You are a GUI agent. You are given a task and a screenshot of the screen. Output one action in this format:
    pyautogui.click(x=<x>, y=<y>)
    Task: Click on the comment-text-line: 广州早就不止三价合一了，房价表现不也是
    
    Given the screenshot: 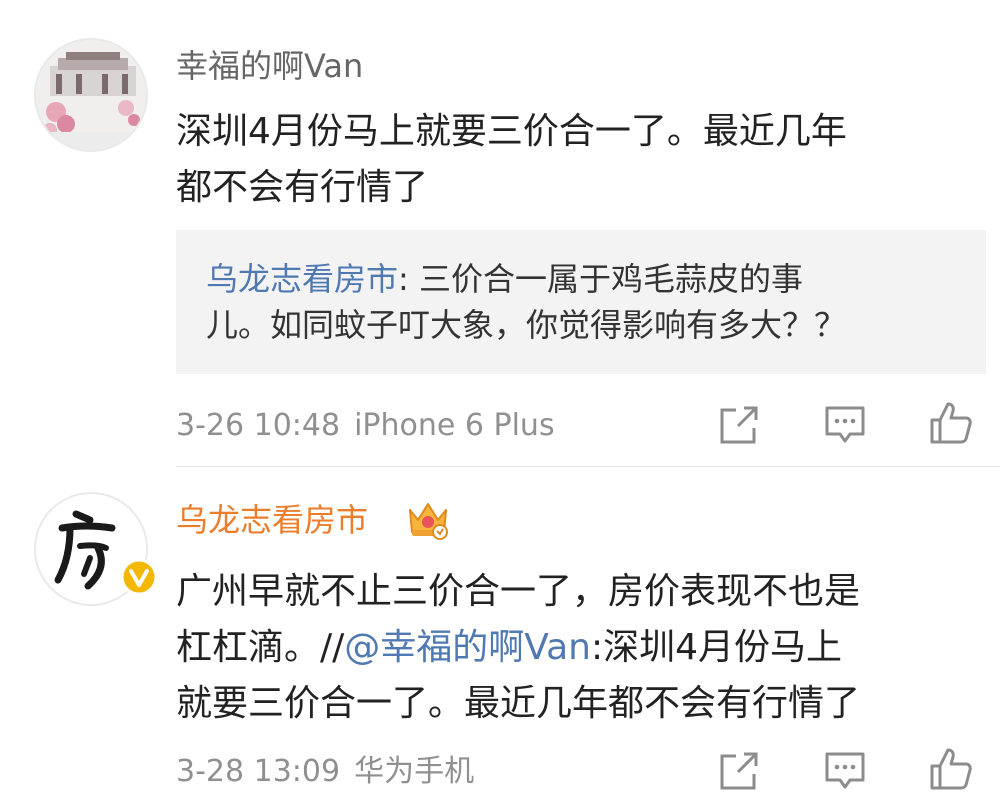 What is the action you would take?
    pyautogui.click(x=518, y=591)
    